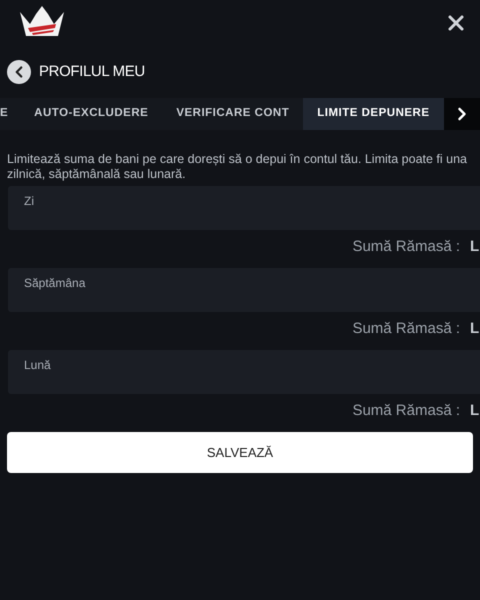  I want to click on tab: AUTO-EXCLUDERE, so click(91, 114).